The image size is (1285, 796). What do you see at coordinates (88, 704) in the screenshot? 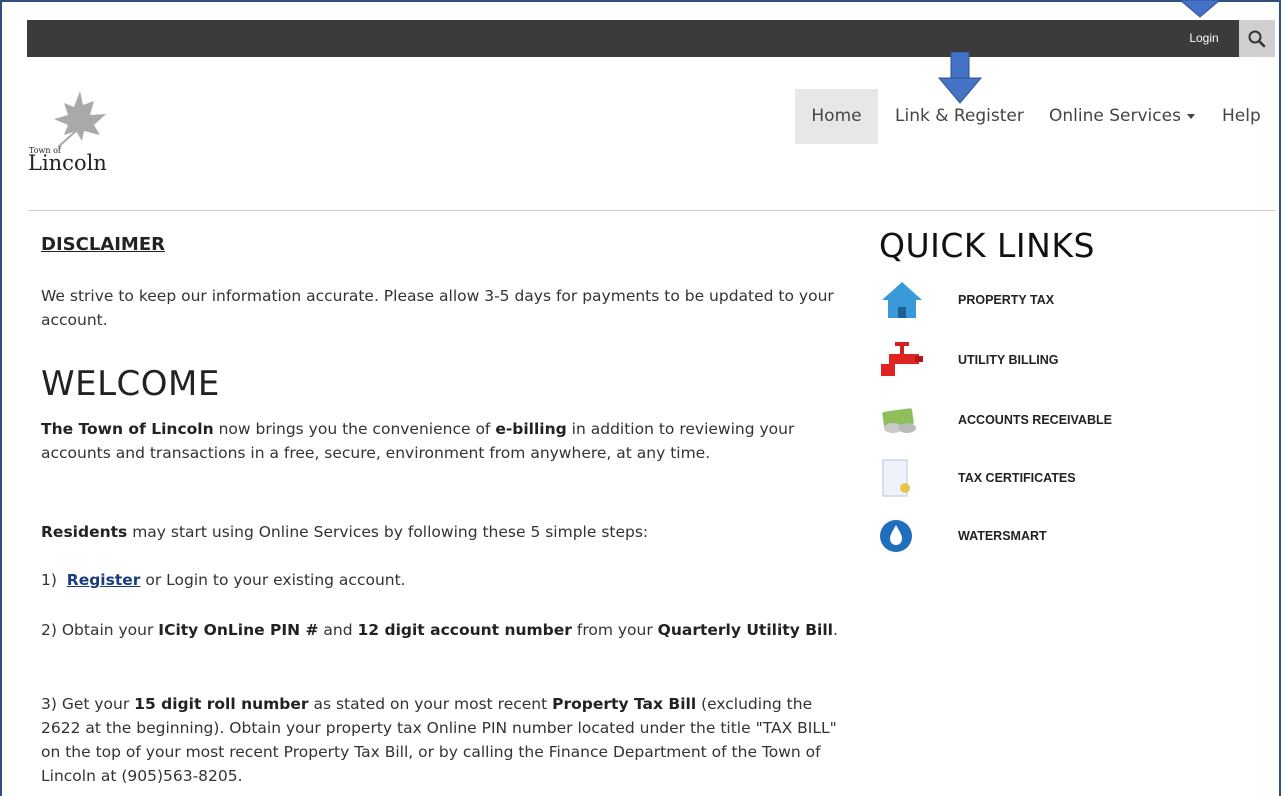
I see `step3-text-1: 3) Get your` at bounding box center [88, 704].